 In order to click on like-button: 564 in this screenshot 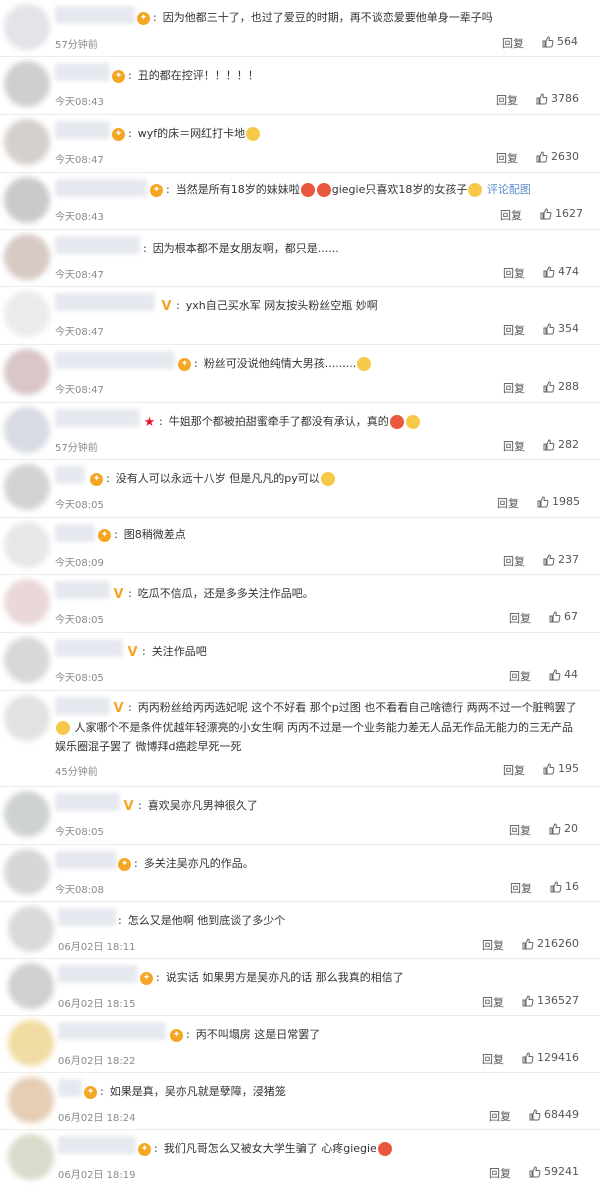, I will do `click(560, 41)`.